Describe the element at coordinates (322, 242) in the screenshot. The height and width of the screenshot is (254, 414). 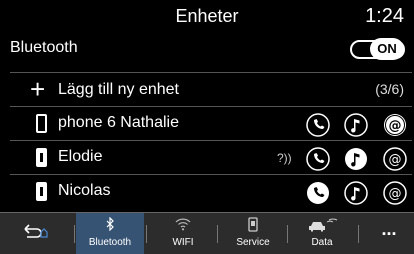
I see `tab-label: Data` at that location.